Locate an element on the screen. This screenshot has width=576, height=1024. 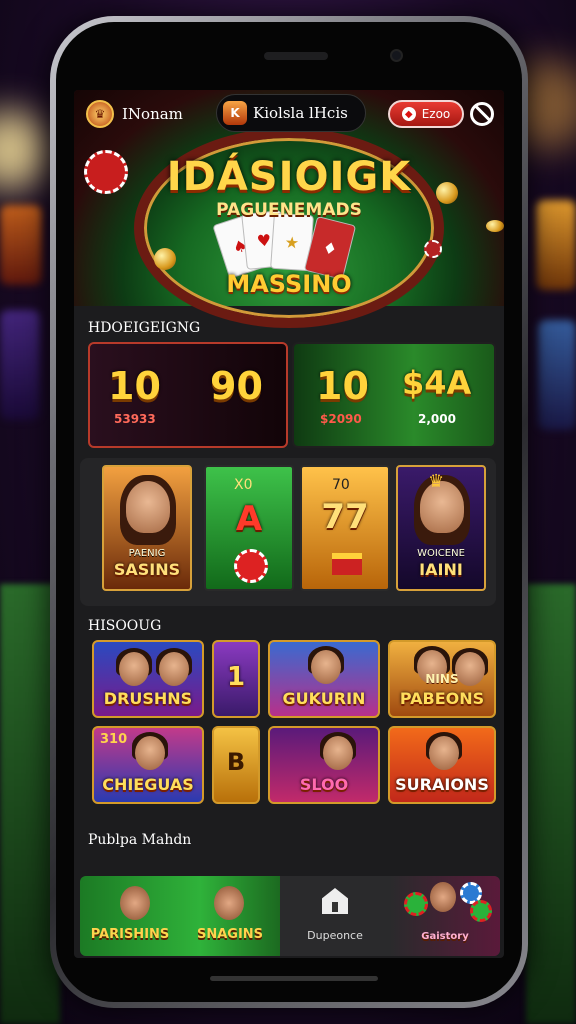
game-tile-label: SLOO is located at coordinates (324, 784).